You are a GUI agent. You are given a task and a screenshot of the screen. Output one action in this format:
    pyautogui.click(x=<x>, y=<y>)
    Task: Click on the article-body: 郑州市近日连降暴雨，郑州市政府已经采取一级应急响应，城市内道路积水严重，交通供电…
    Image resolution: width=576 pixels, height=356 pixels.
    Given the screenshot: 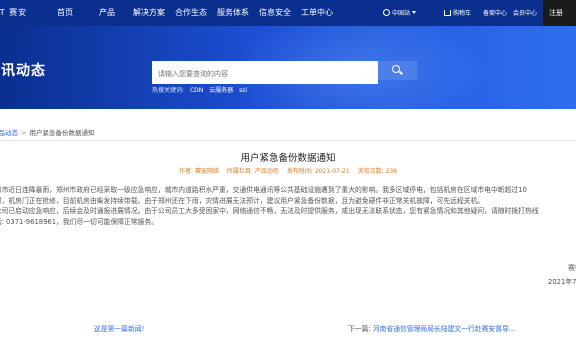 What is the action you would take?
    pyautogui.click(x=282, y=206)
    